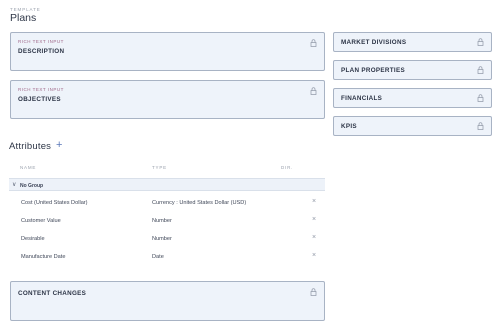 The width and height of the screenshot is (502, 331). Describe the element at coordinates (43, 257) in the screenshot. I see `attribute-name: Manufacture Date` at that location.